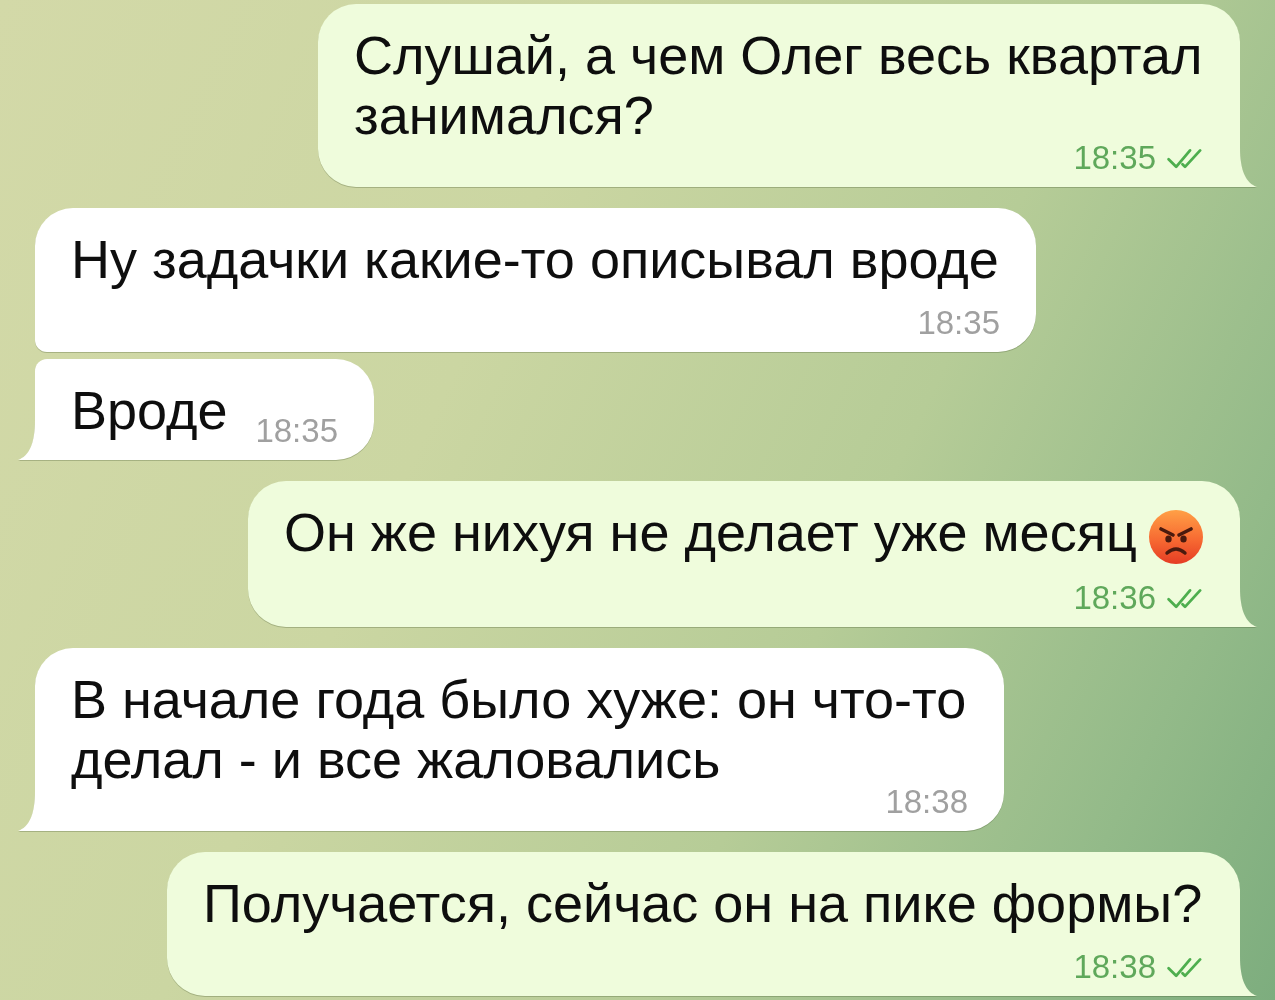 This screenshot has height=1000, width=1275. I want to click on angry-face-icon, so click(1175, 537).